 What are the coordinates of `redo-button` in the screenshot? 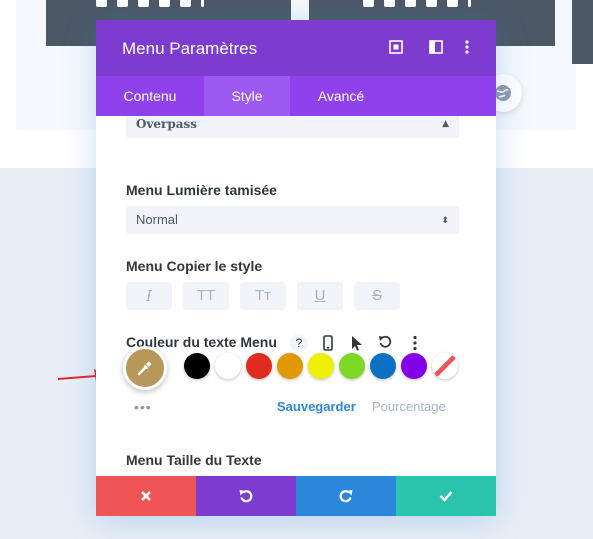 It's located at (346, 496).